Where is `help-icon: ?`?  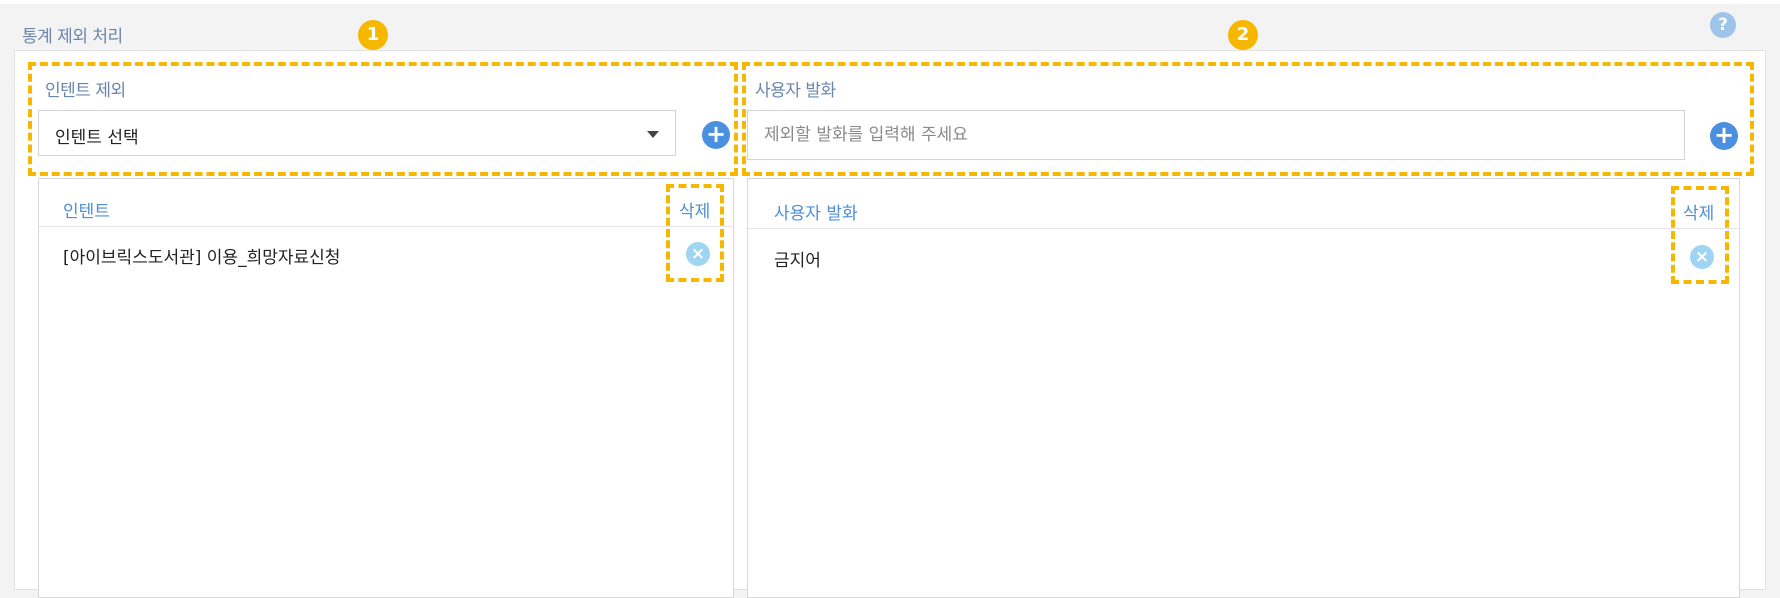 help-icon: ? is located at coordinates (1723, 25).